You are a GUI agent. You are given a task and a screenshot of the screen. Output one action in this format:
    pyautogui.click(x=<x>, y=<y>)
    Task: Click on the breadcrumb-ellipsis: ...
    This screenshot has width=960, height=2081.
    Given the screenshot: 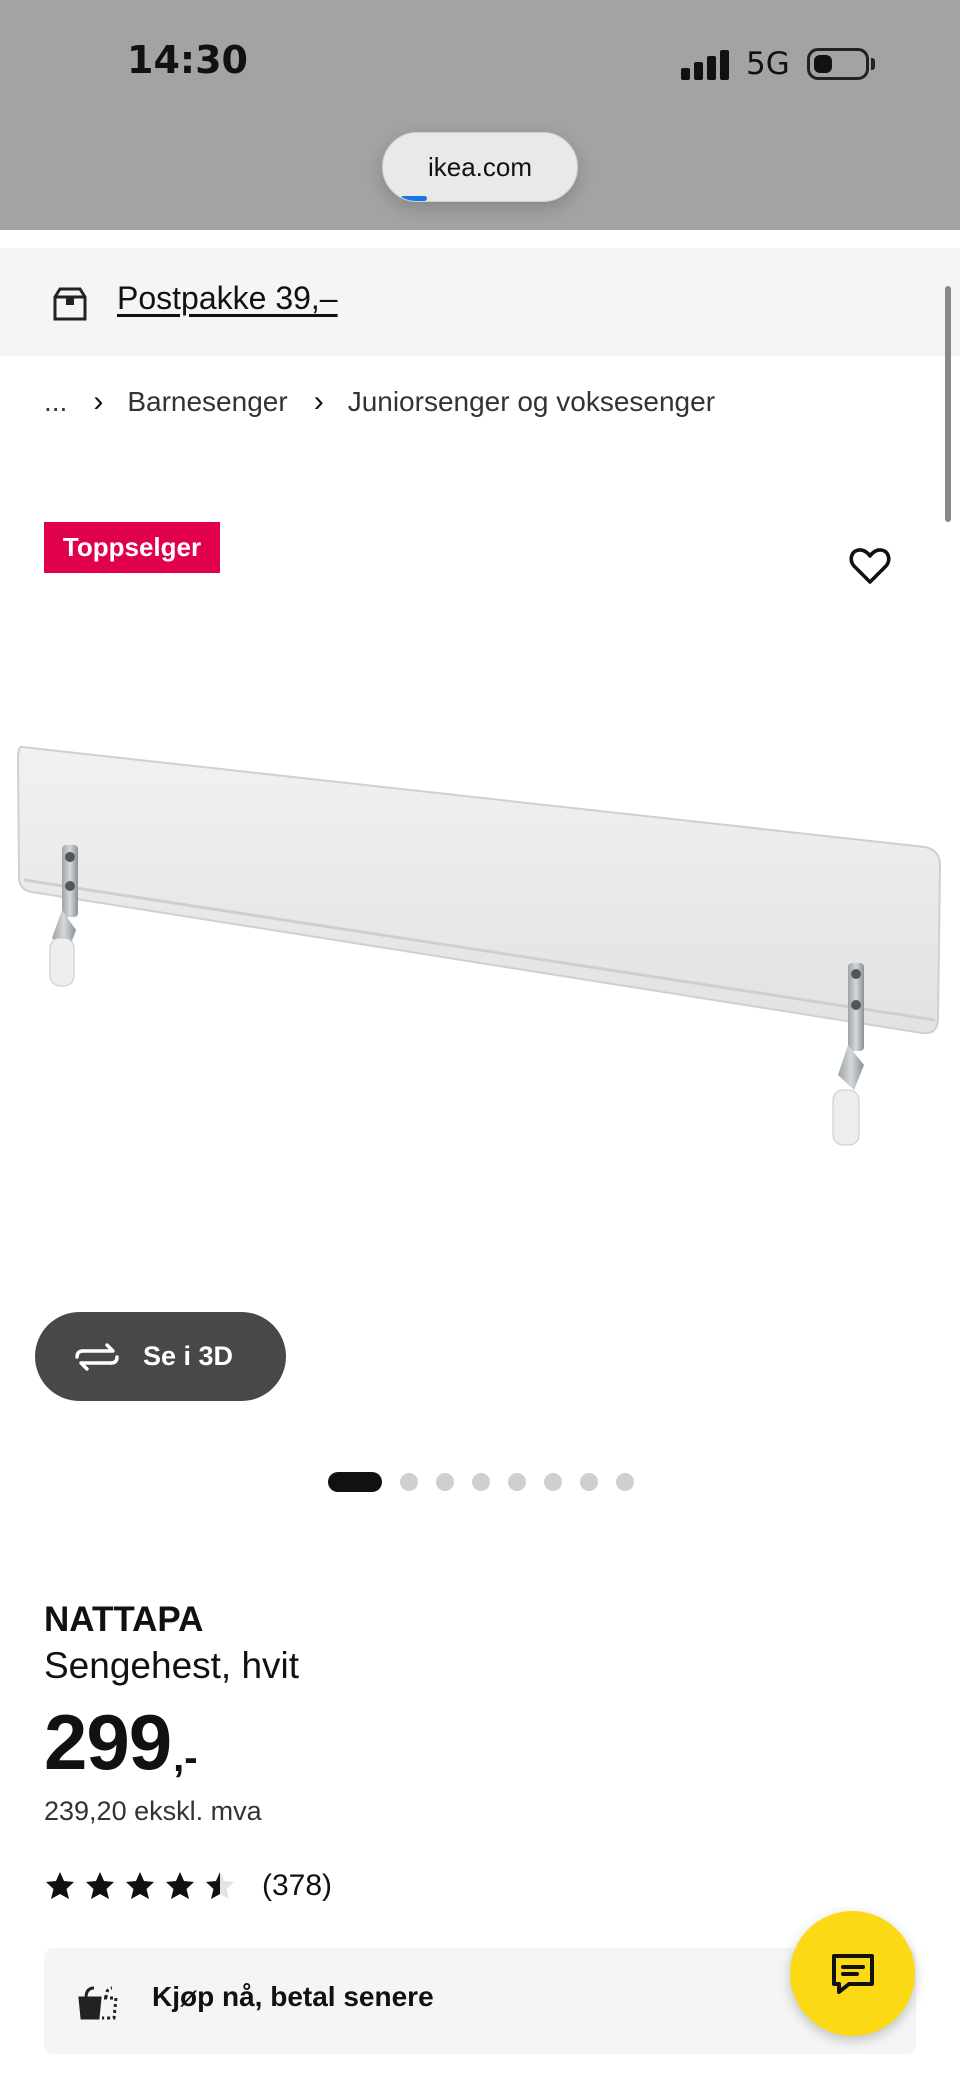 What is the action you would take?
    pyautogui.click(x=55, y=402)
    